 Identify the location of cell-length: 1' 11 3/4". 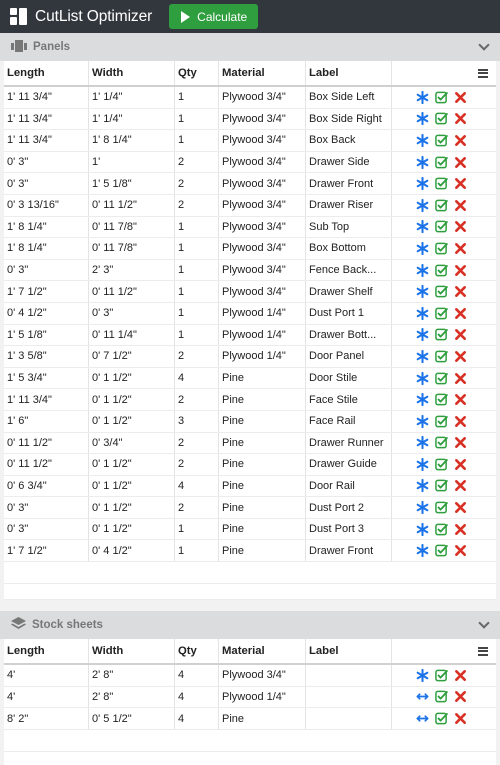
(46, 119).